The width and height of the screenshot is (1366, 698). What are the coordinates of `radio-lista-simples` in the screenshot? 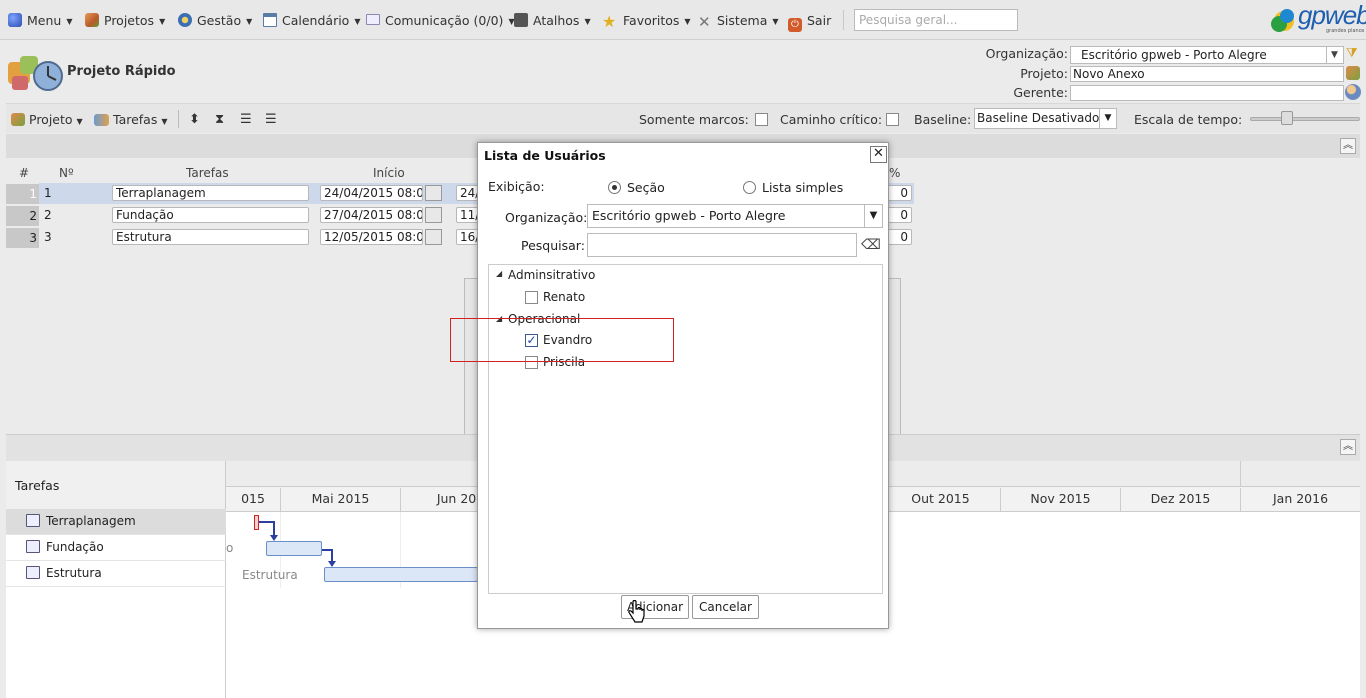 It's located at (749, 187).